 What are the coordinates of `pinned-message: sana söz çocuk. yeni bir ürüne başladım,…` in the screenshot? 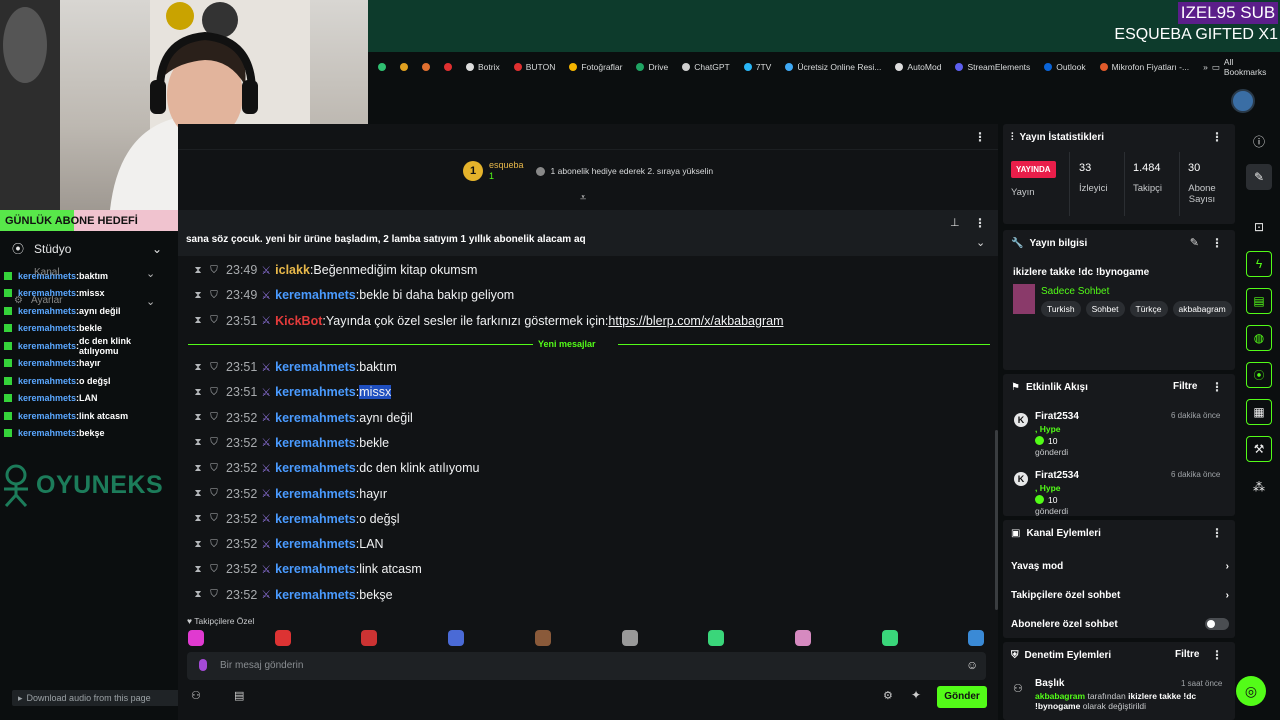 It's located at (588, 233).